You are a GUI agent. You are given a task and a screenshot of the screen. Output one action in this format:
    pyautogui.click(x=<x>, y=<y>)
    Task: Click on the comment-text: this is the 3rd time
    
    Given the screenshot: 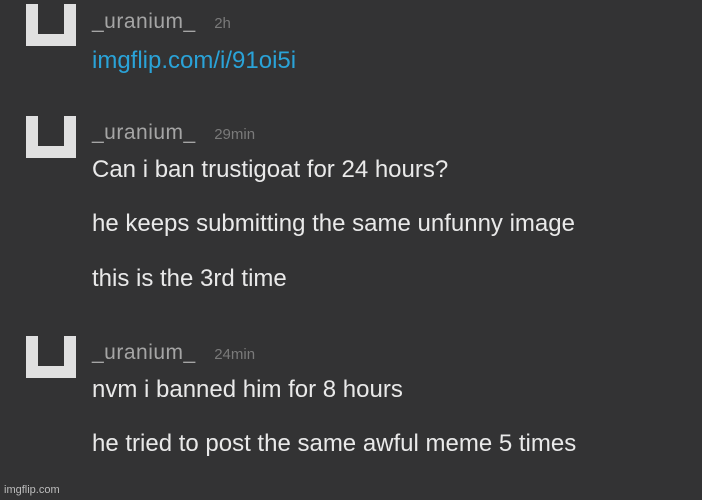 What is the action you would take?
    pyautogui.click(x=189, y=278)
    